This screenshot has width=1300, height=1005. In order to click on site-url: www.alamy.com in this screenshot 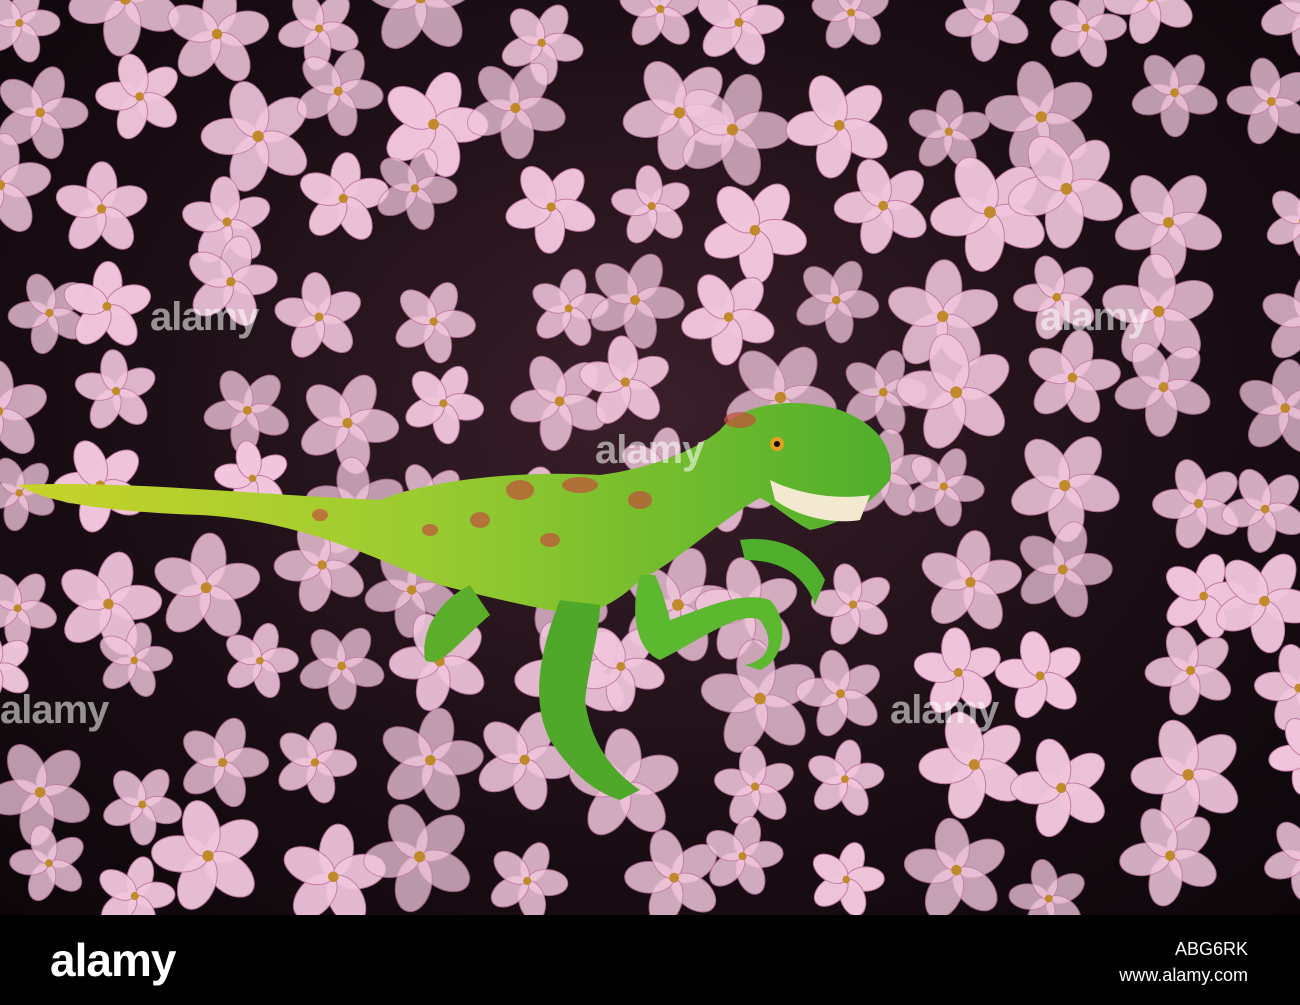, I will do `click(1183, 975)`.